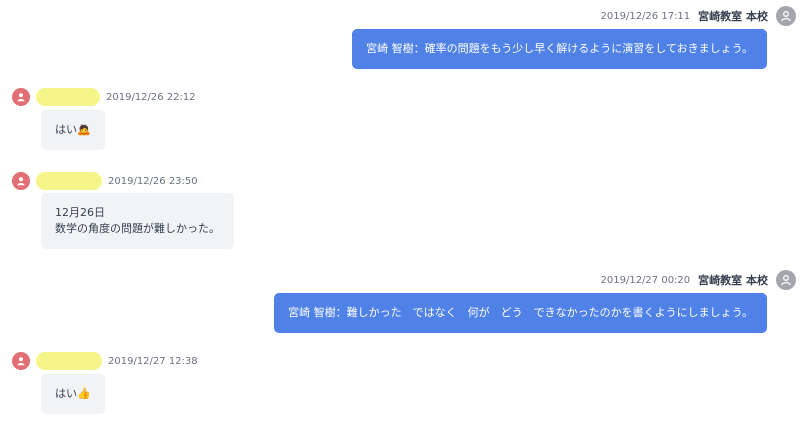  I want to click on message-text: 宮崎 智樹：確率の問題をもう少し早く解けるように演習をしておきましょう。, so click(559, 48).